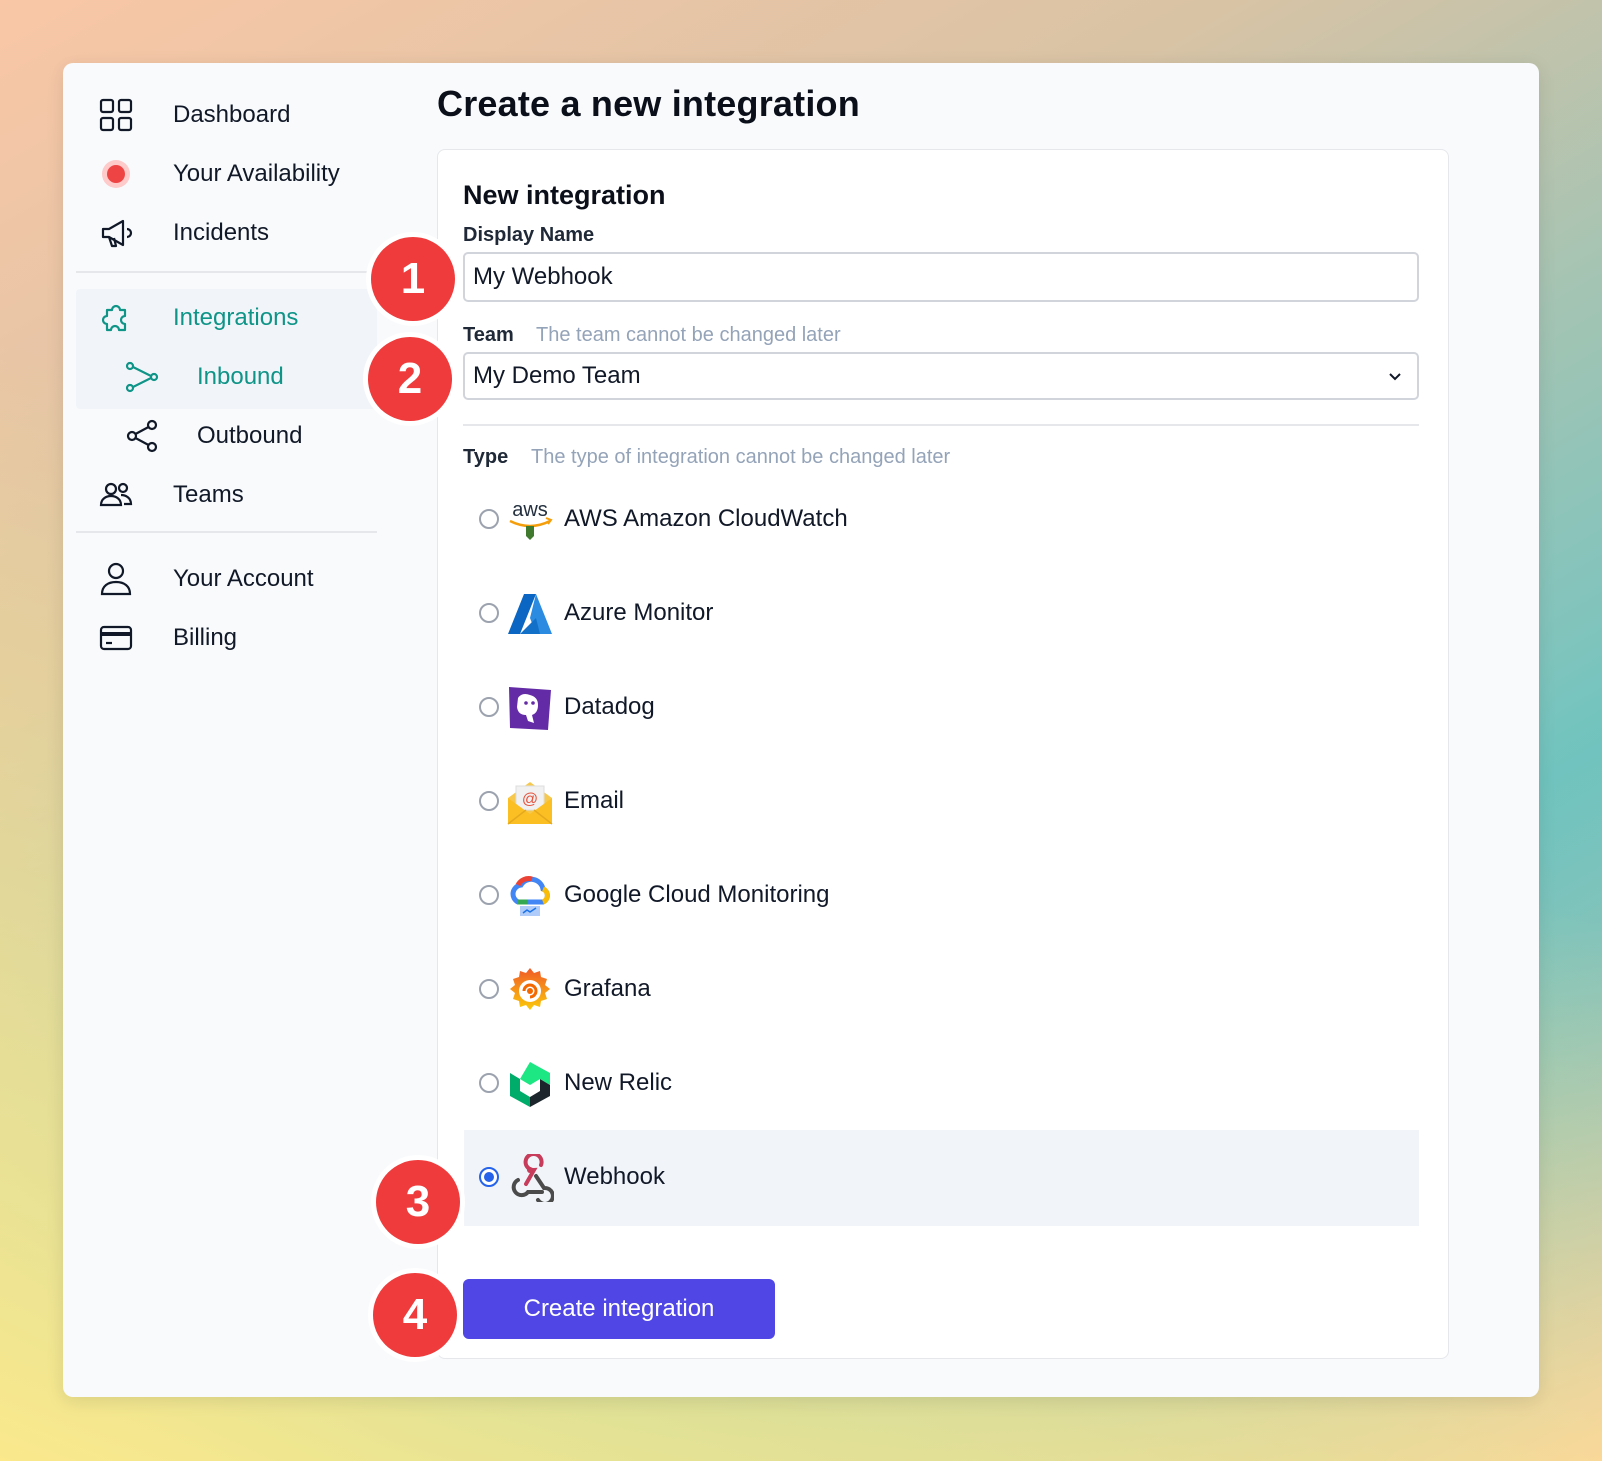 Image resolution: width=1602 pixels, height=1461 pixels. I want to click on share-icon, so click(142, 436).